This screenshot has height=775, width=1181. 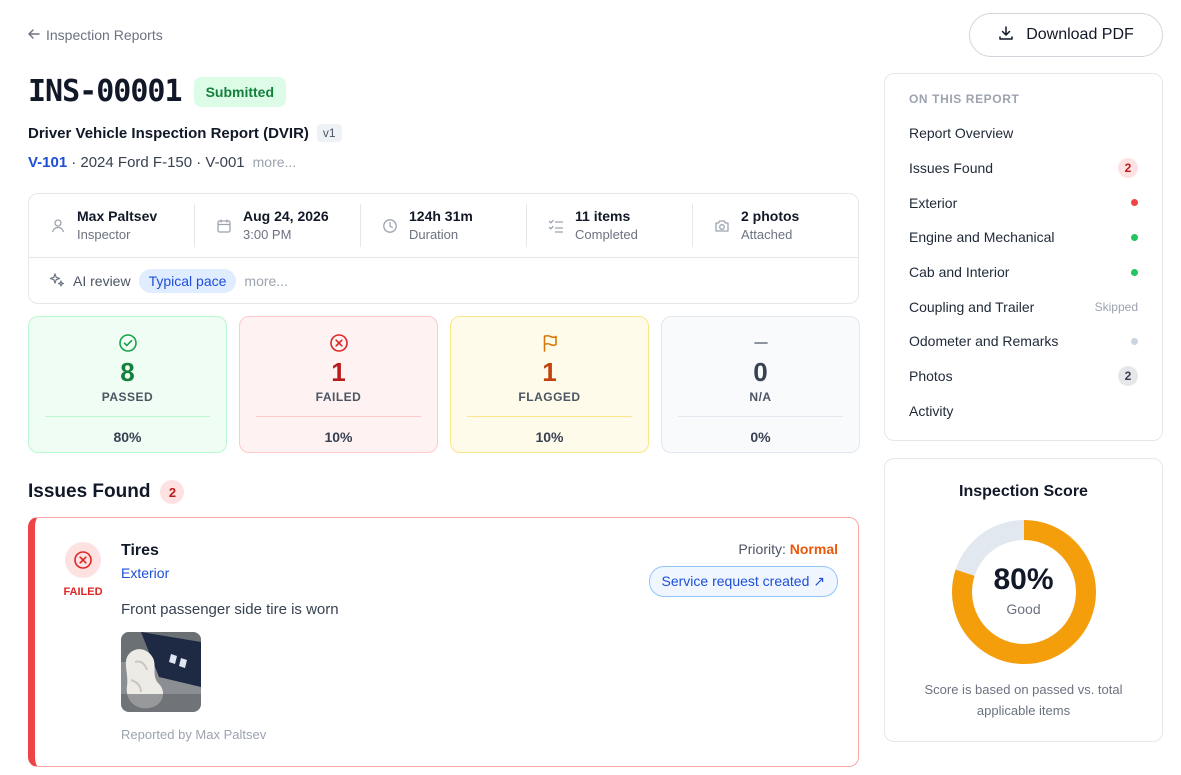 What do you see at coordinates (145, 573) in the screenshot?
I see `issue-section-link: Exterior` at bounding box center [145, 573].